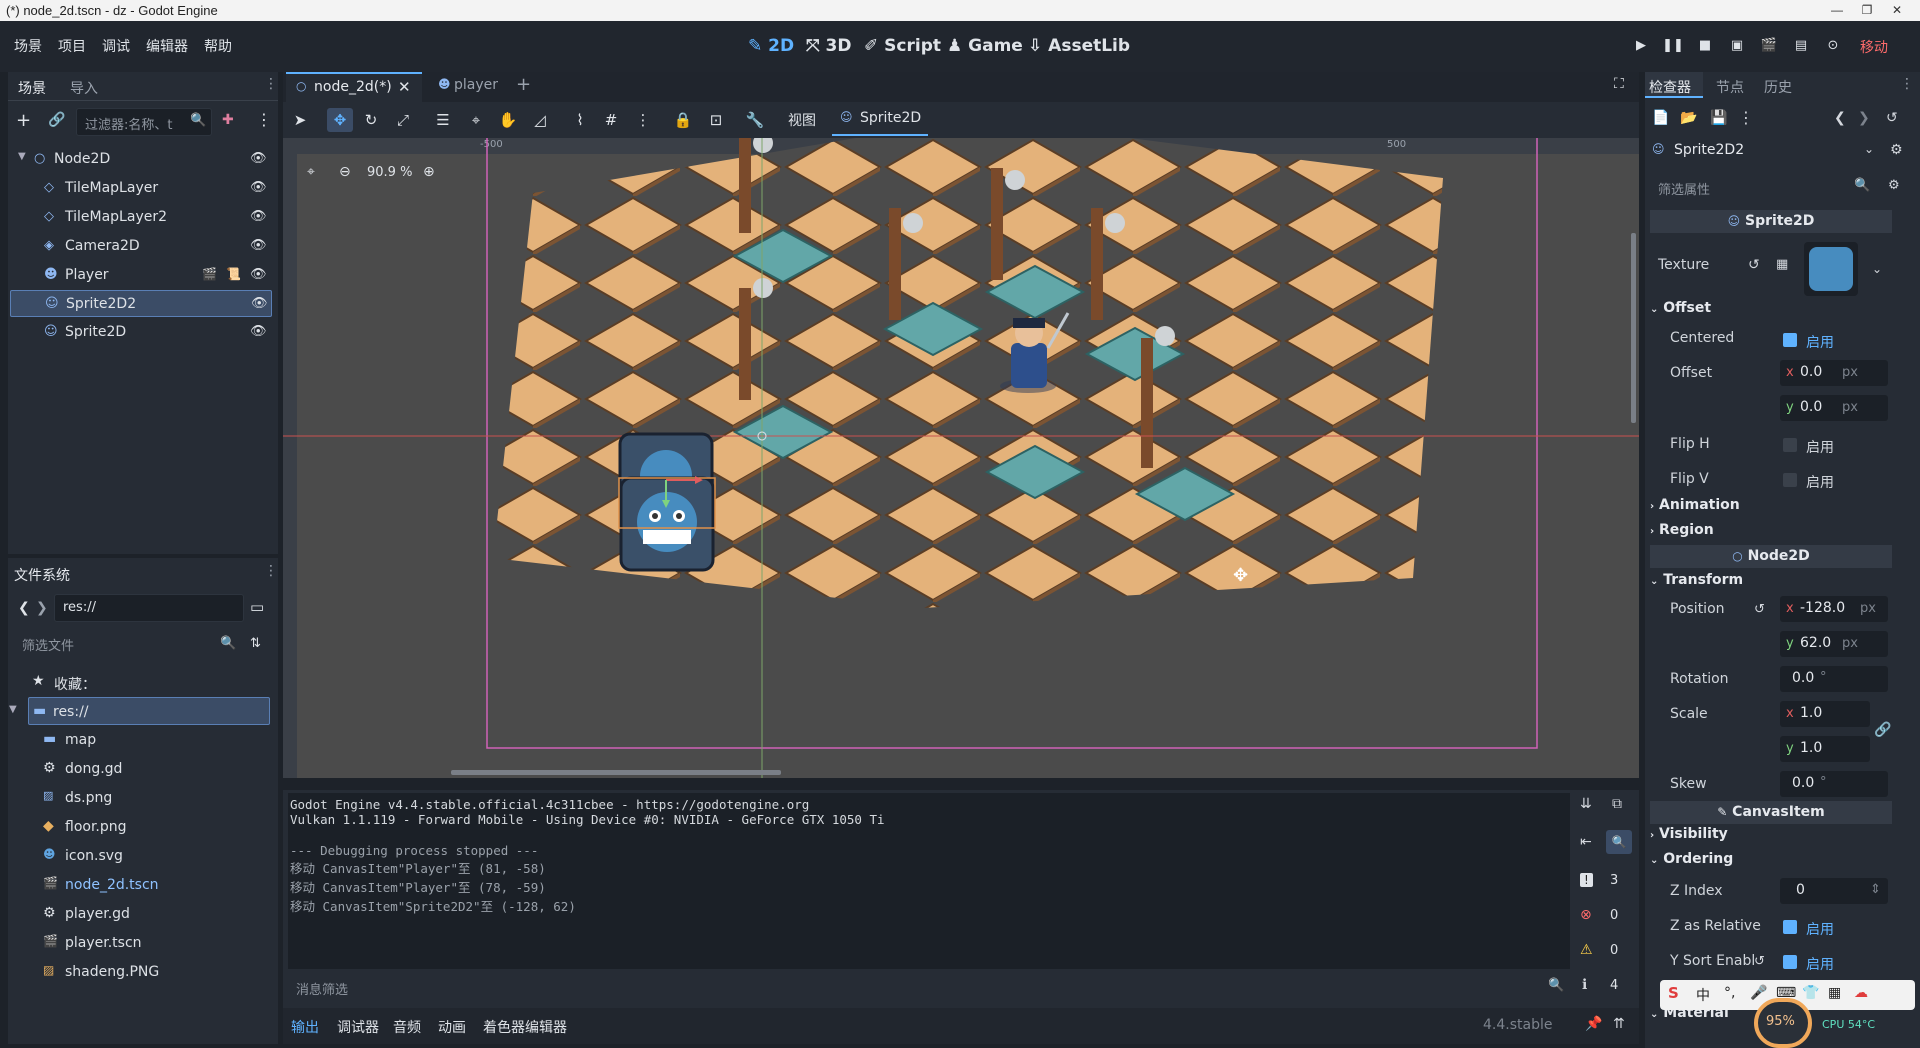 The width and height of the screenshot is (1920, 1048). What do you see at coordinates (228, 120) in the screenshot?
I see `attach-script-icon: ✚` at bounding box center [228, 120].